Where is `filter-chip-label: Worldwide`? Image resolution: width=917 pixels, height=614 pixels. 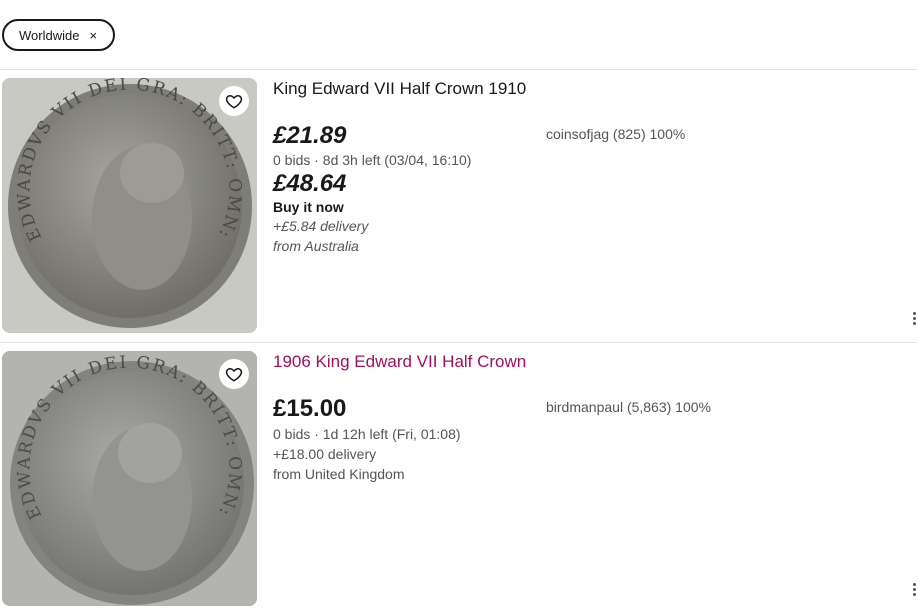
filter-chip-label: Worldwide is located at coordinates (49, 35).